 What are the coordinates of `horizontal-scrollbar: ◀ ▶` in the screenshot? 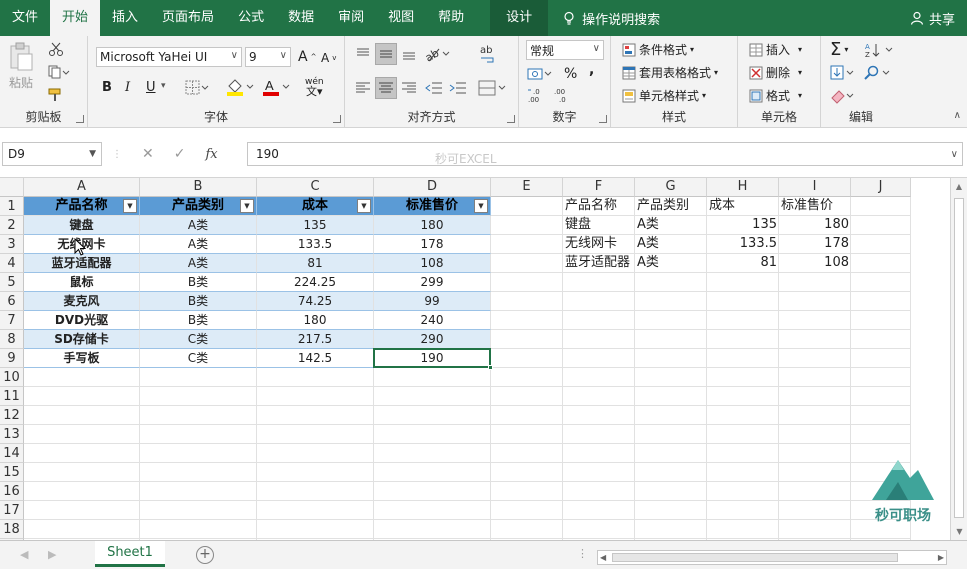 It's located at (772, 557).